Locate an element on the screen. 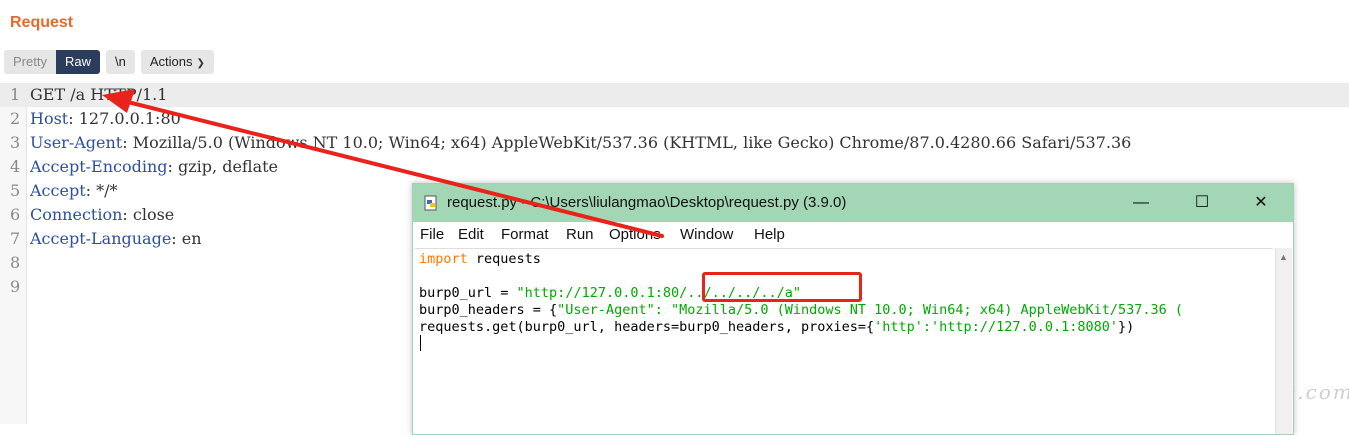 The height and width of the screenshot is (435, 1349). header-name: Accept is located at coordinates (58, 190).